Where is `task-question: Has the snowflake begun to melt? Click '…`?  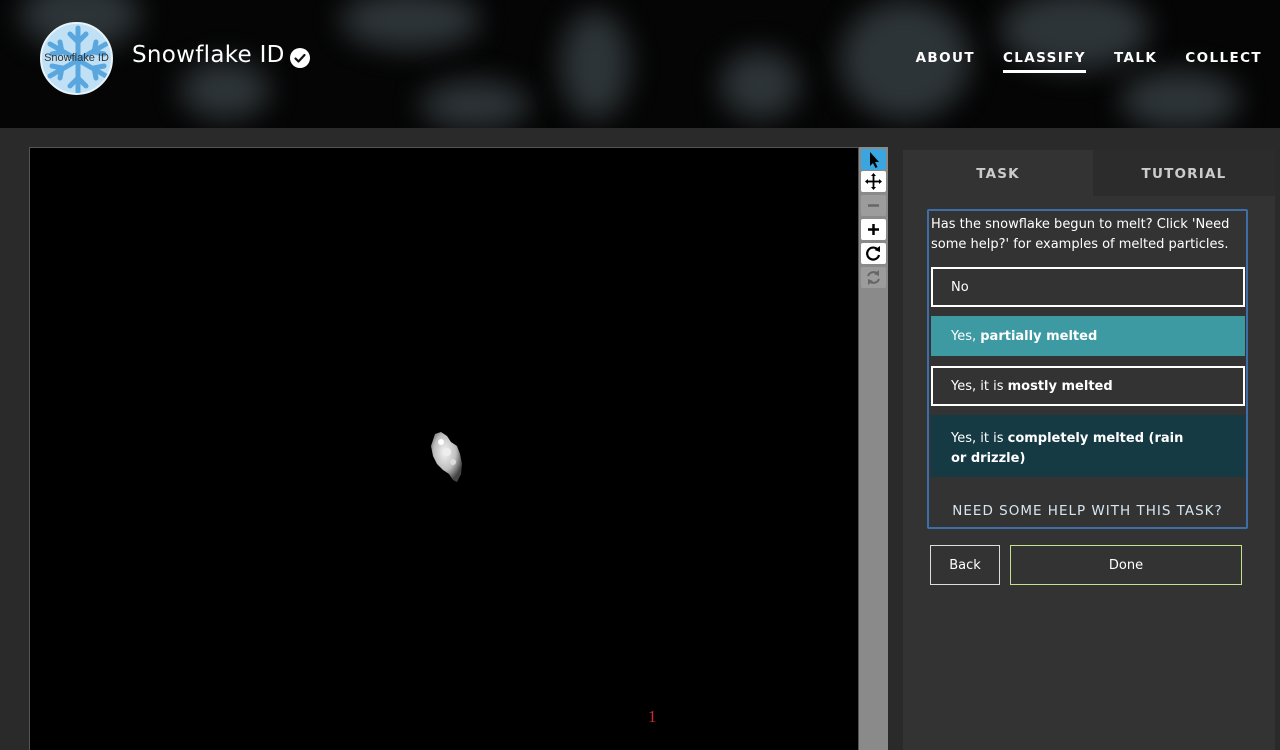
task-question: Has the snowflake begun to melt? Click '… is located at coordinates (1080, 234).